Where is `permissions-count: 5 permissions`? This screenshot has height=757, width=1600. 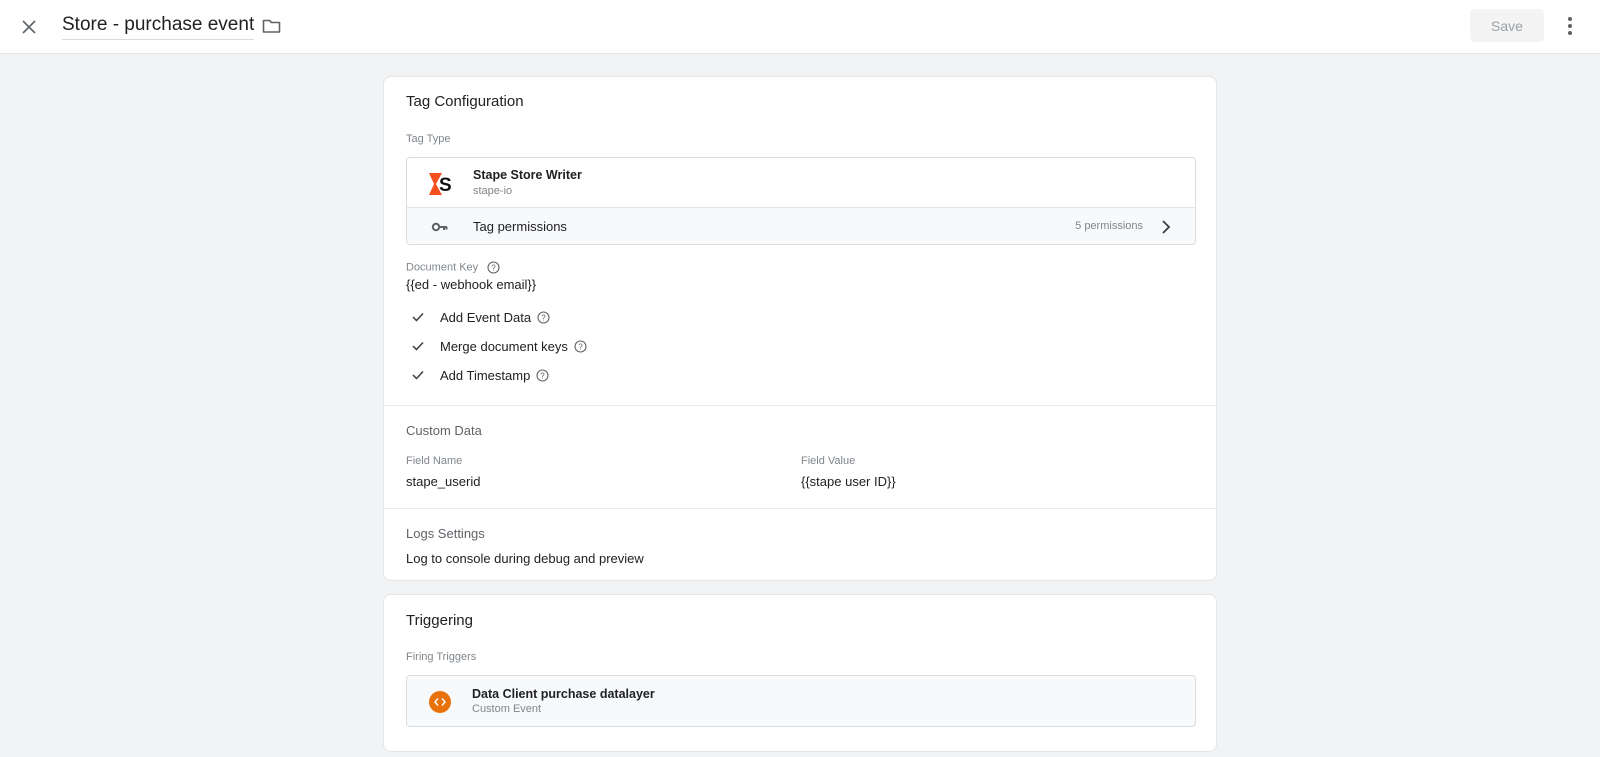 permissions-count: 5 permissions is located at coordinates (1109, 226).